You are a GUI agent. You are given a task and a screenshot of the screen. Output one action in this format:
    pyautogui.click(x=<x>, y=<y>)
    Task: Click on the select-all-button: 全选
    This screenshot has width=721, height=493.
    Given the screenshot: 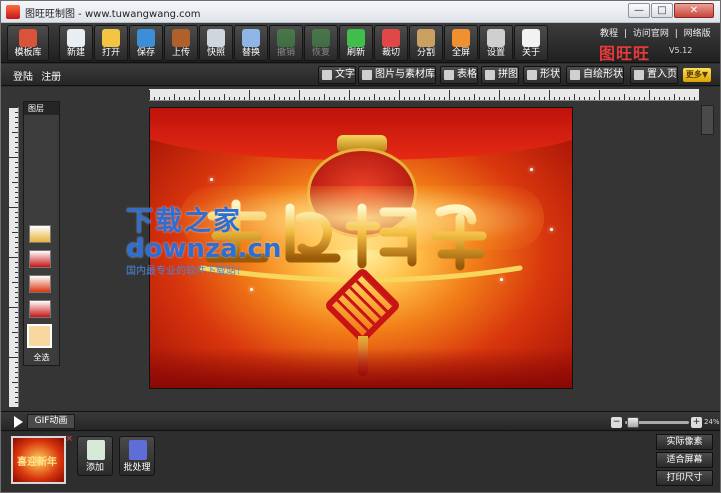 What is the action you would take?
    pyautogui.click(x=41, y=357)
    